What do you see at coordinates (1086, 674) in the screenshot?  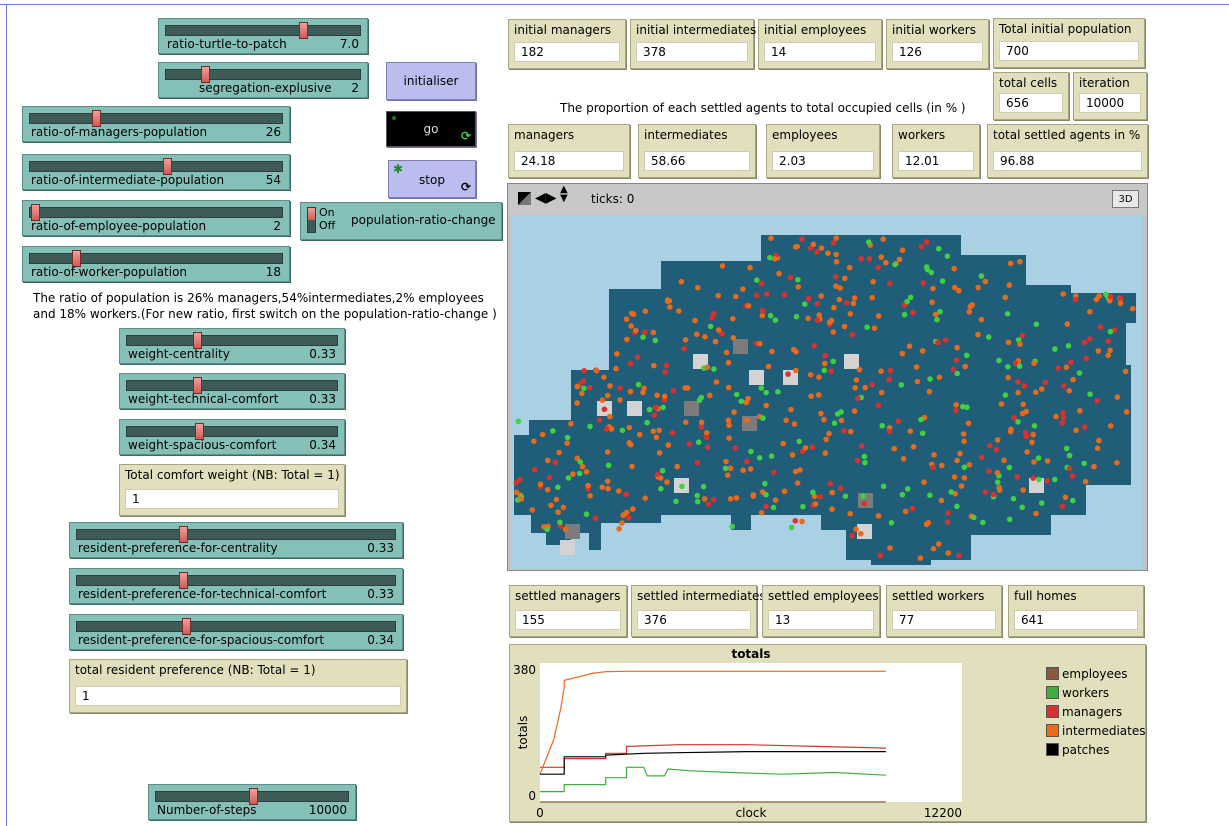 I see `legend-item-employees: employees` at bounding box center [1086, 674].